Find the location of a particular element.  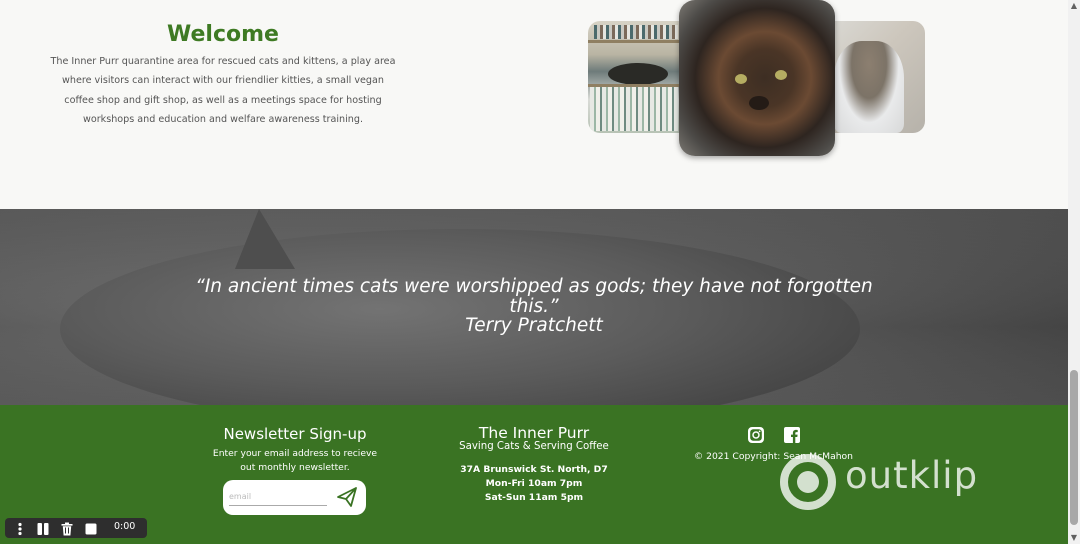

facebook-icon is located at coordinates (792, 435).